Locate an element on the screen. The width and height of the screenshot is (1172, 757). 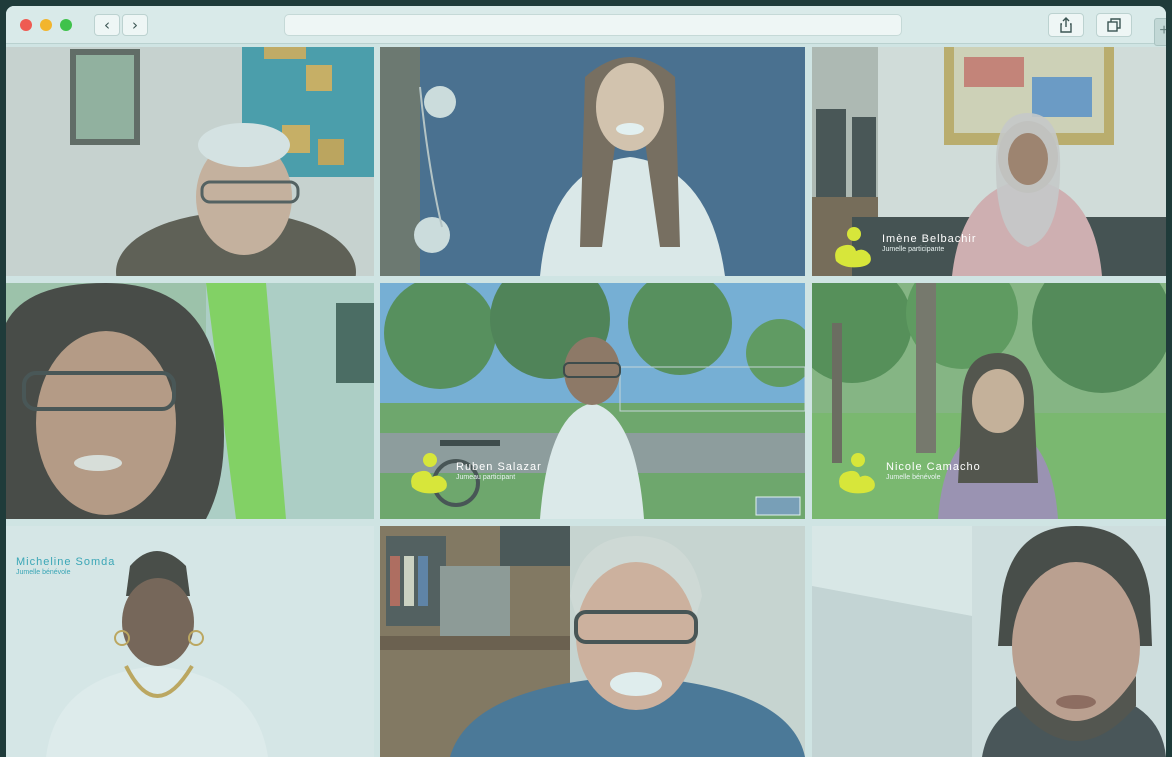
participant-name: Nicole Camacho is located at coordinates (933, 467).